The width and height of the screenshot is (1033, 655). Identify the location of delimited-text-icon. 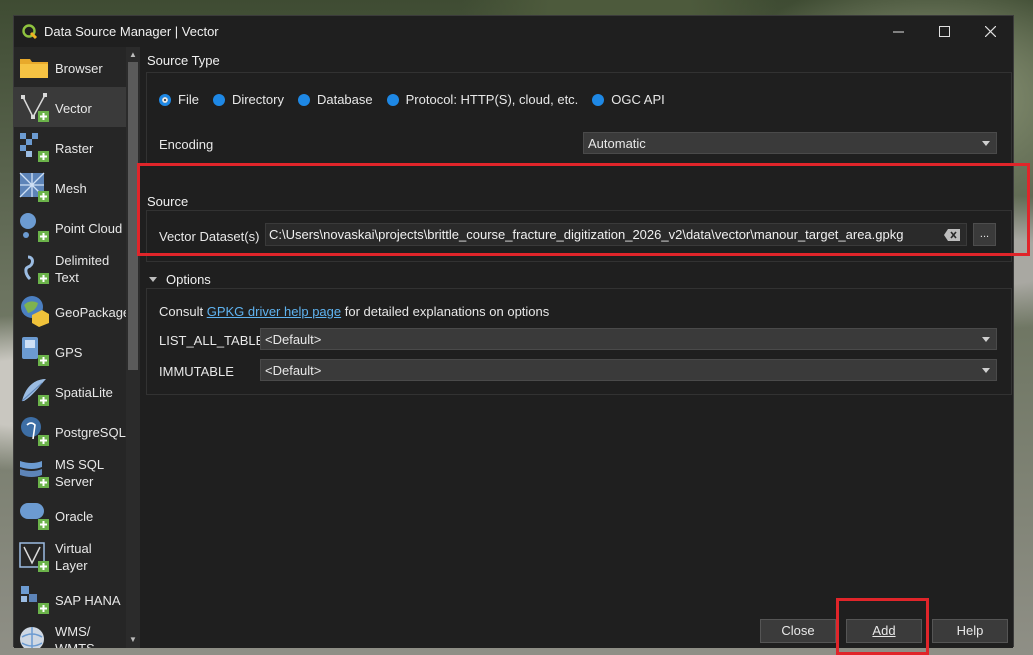
(36, 269).